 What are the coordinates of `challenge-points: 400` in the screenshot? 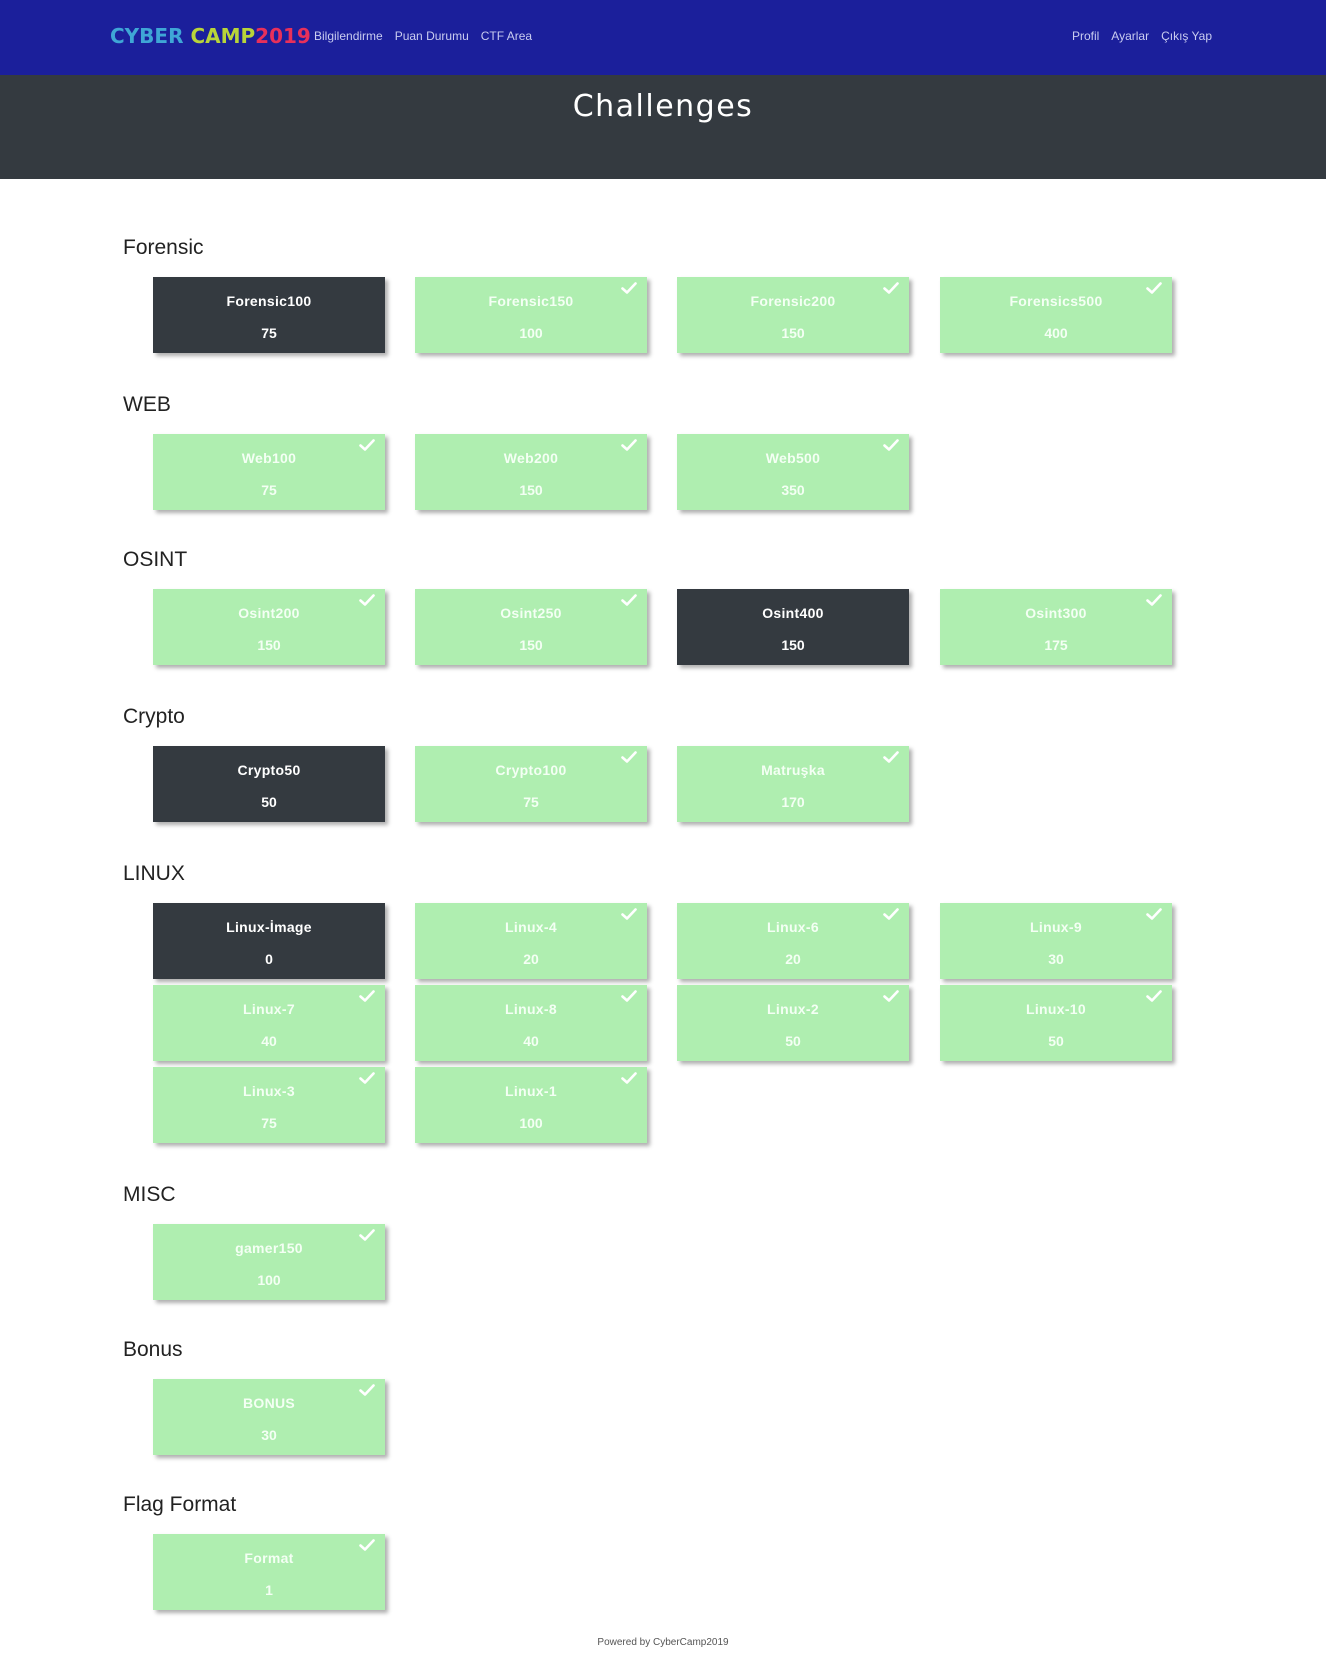 It's located at (1056, 333).